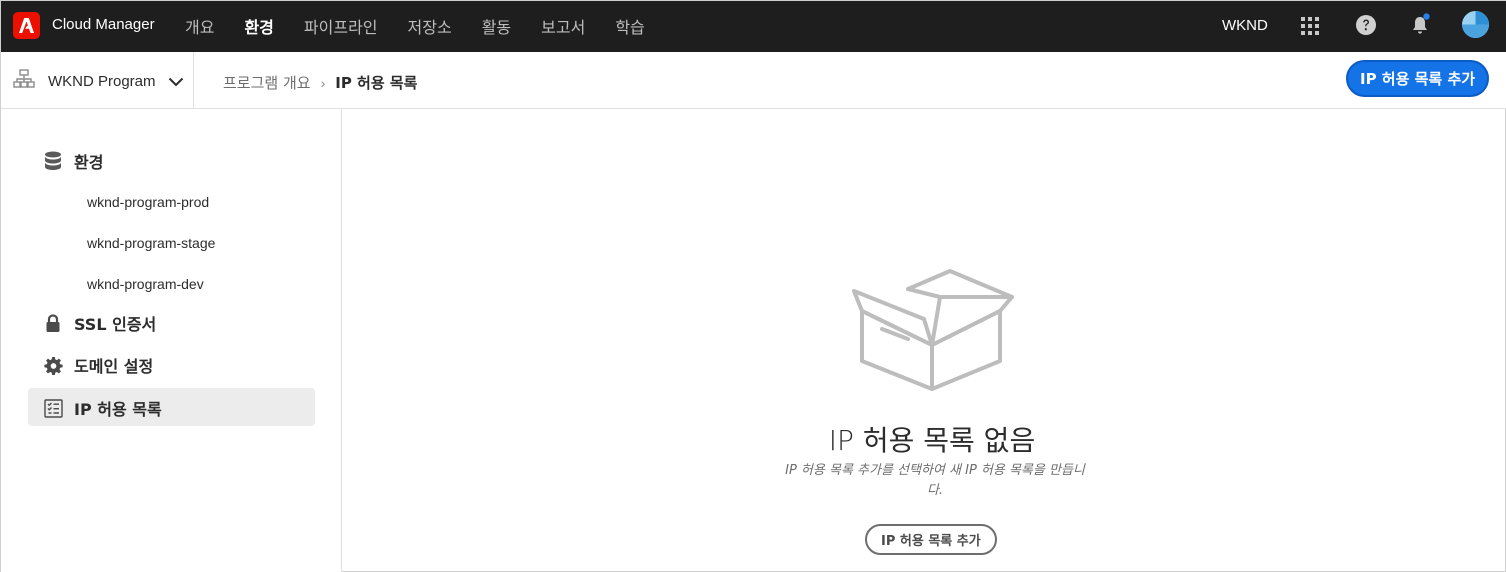 The image size is (1506, 572). What do you see at coordinates (1475, 24) in the screenshot?
I see `avatar` at bounding box center [1475, 24].